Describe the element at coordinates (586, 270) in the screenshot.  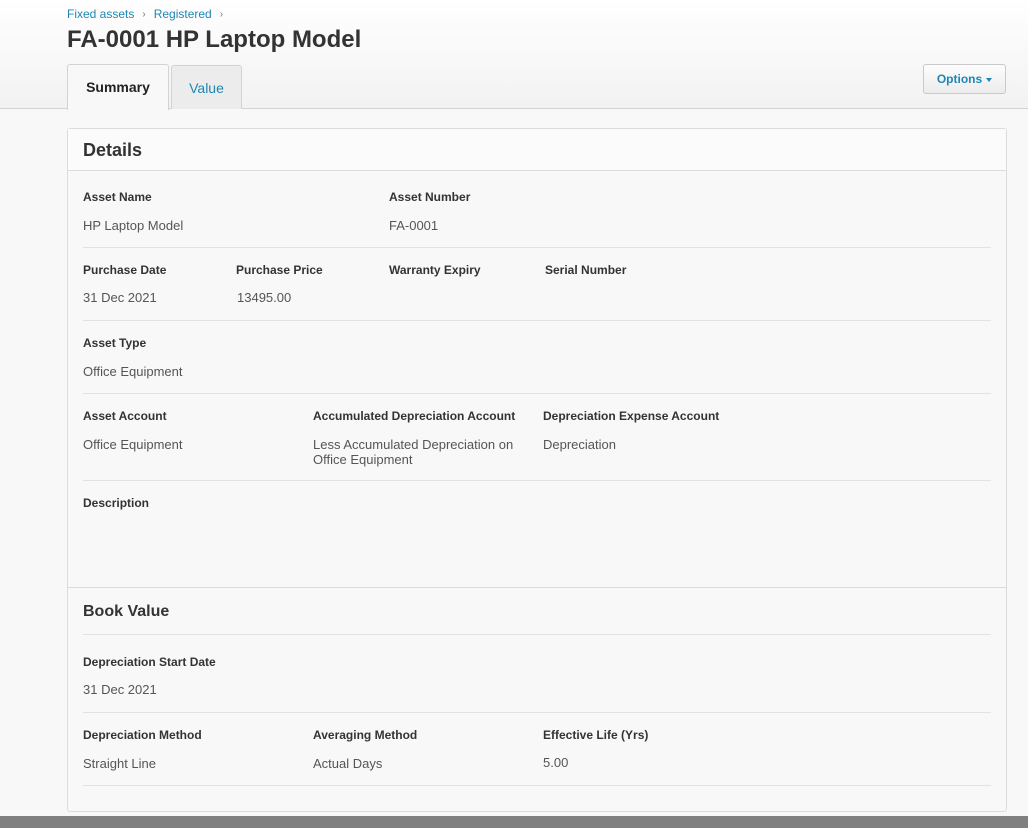
I see `serial-number-label: Serial Number` at that location.